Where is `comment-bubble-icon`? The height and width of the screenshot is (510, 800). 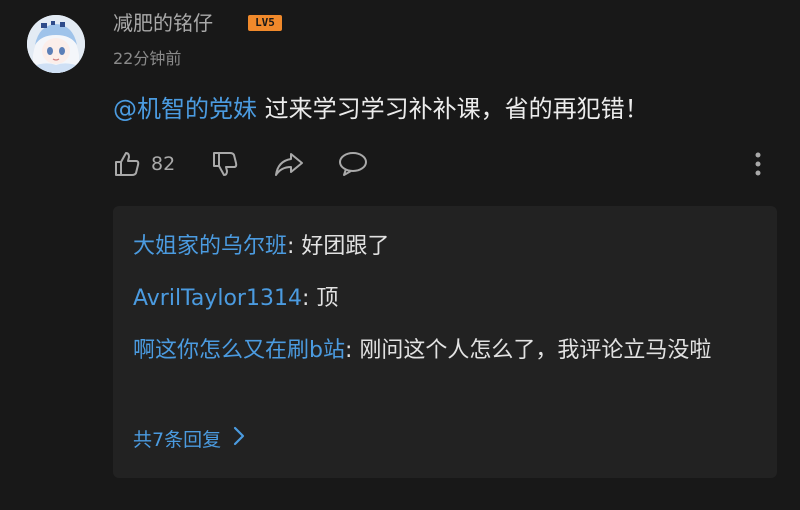
comment-bubble-icon is located at coordinates (353, 164).